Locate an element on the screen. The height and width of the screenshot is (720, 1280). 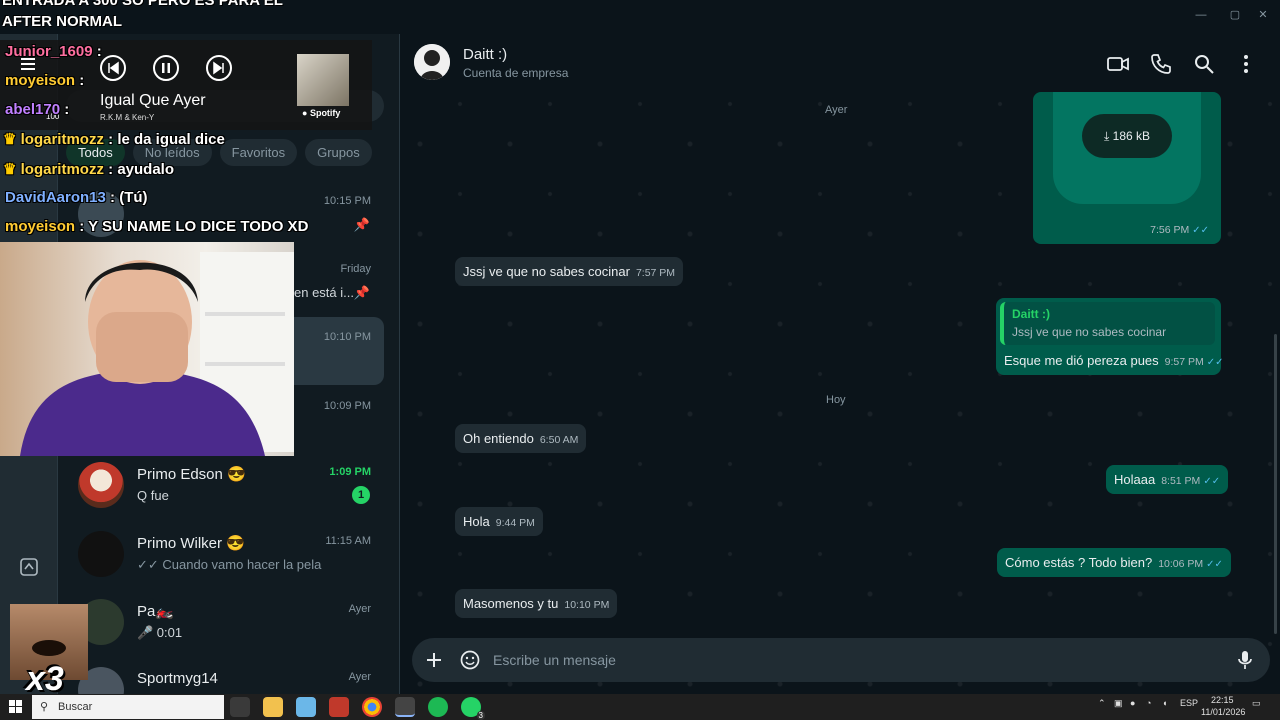
message-text: Oh entiendo is located at coordinates (498, 438).